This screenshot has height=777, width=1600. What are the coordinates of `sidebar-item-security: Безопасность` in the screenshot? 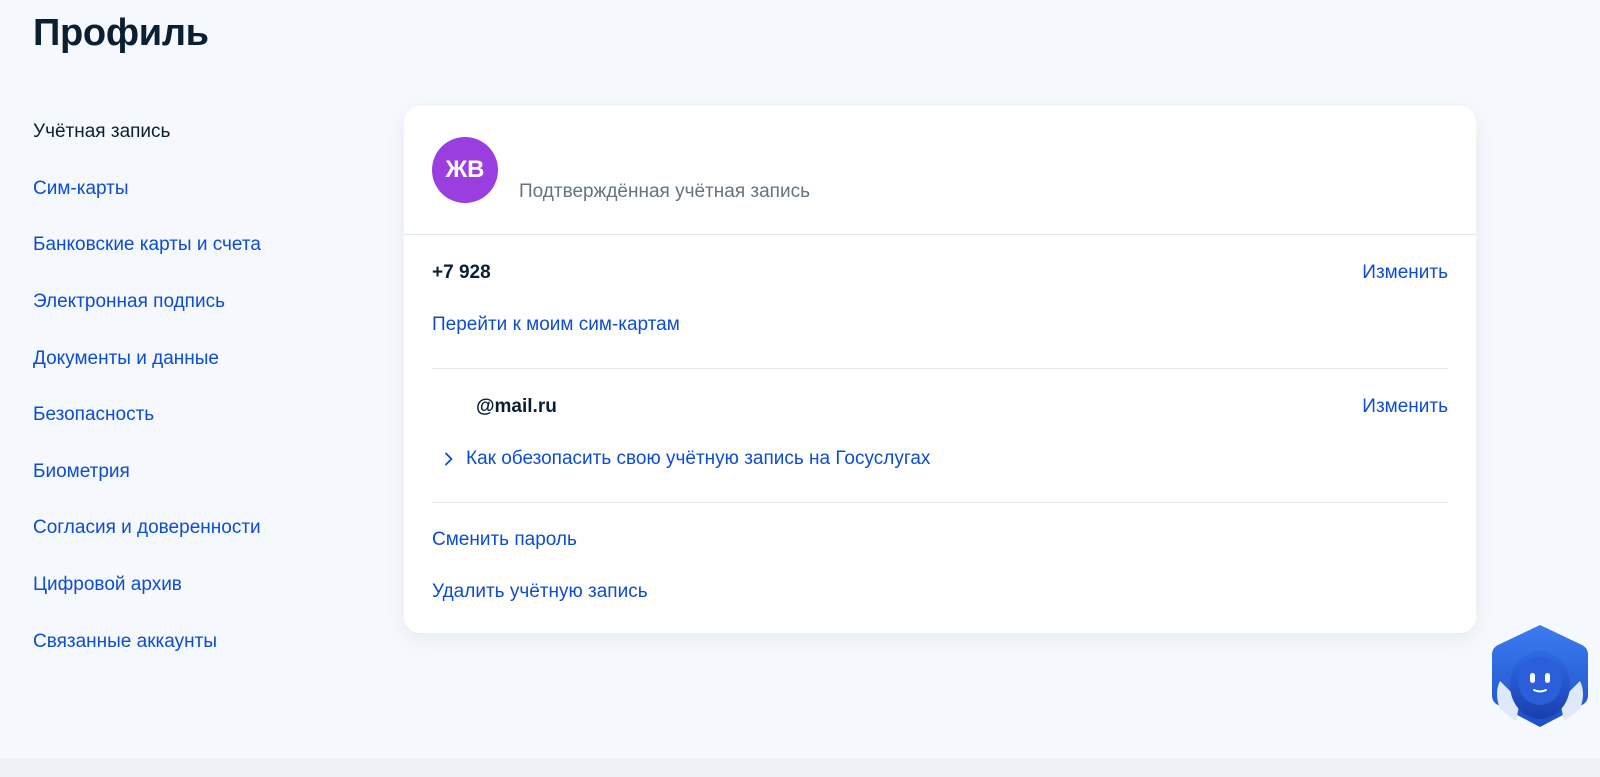 It's located at (193, 415).